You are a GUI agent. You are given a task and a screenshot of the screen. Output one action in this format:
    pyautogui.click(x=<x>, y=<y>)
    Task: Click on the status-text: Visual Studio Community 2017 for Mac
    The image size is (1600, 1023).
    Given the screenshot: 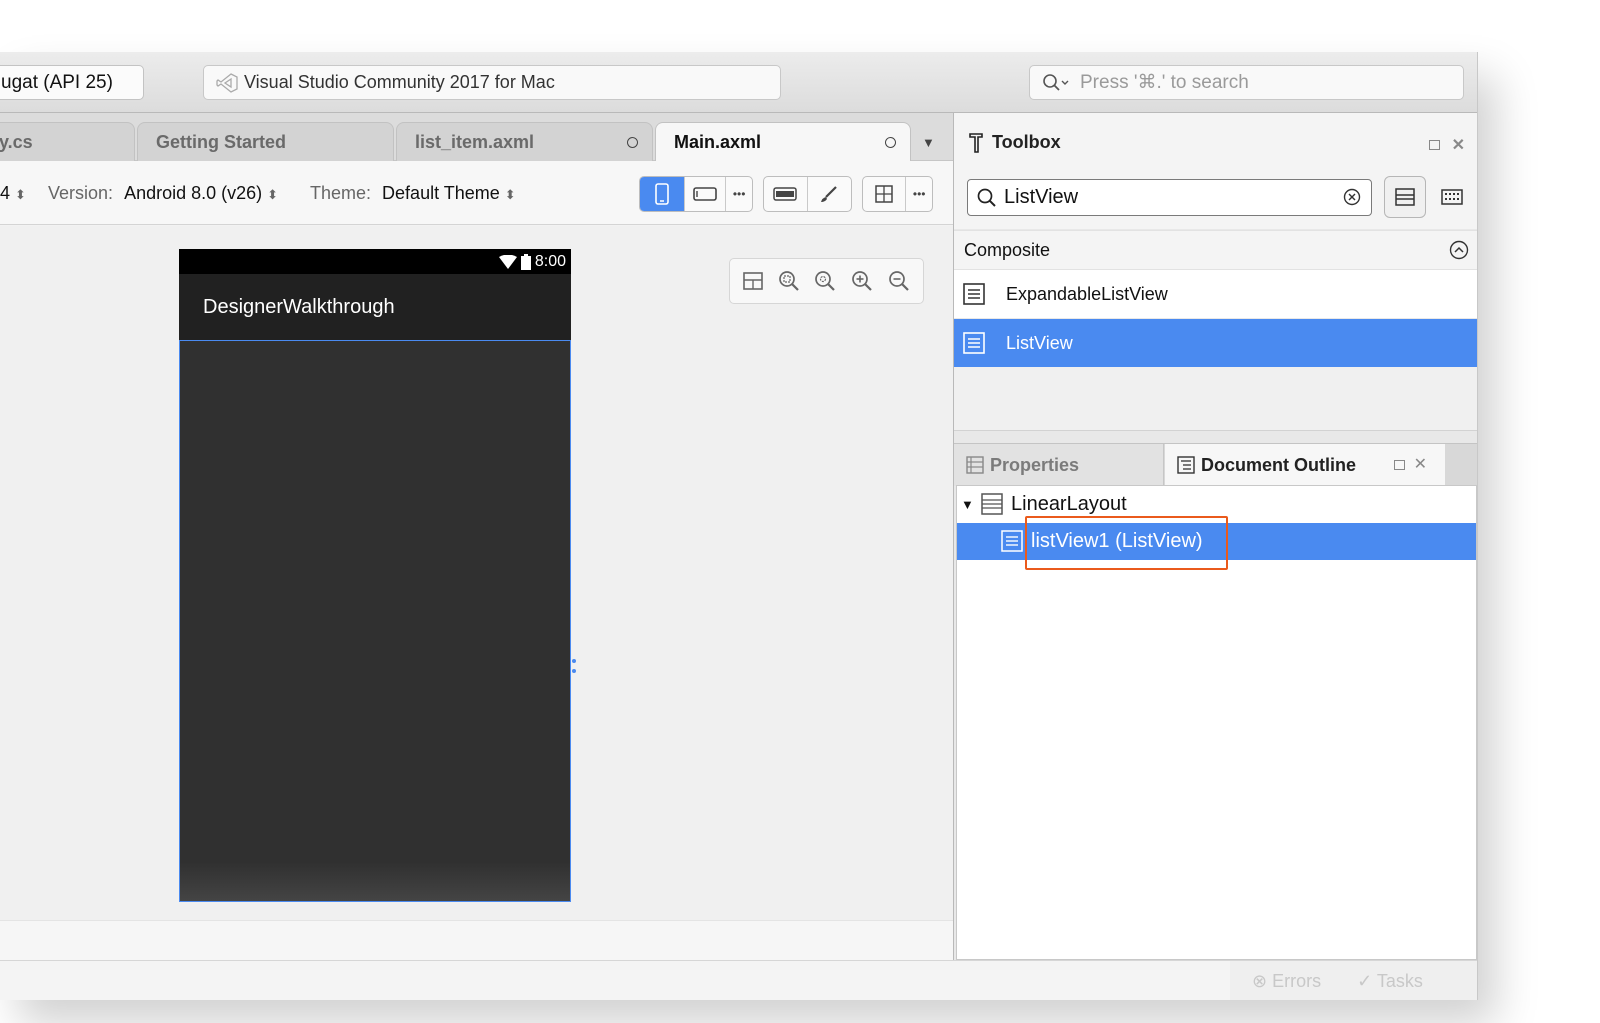 What is the action you would take?
    pyautogui.click(x=399, y=82)
    